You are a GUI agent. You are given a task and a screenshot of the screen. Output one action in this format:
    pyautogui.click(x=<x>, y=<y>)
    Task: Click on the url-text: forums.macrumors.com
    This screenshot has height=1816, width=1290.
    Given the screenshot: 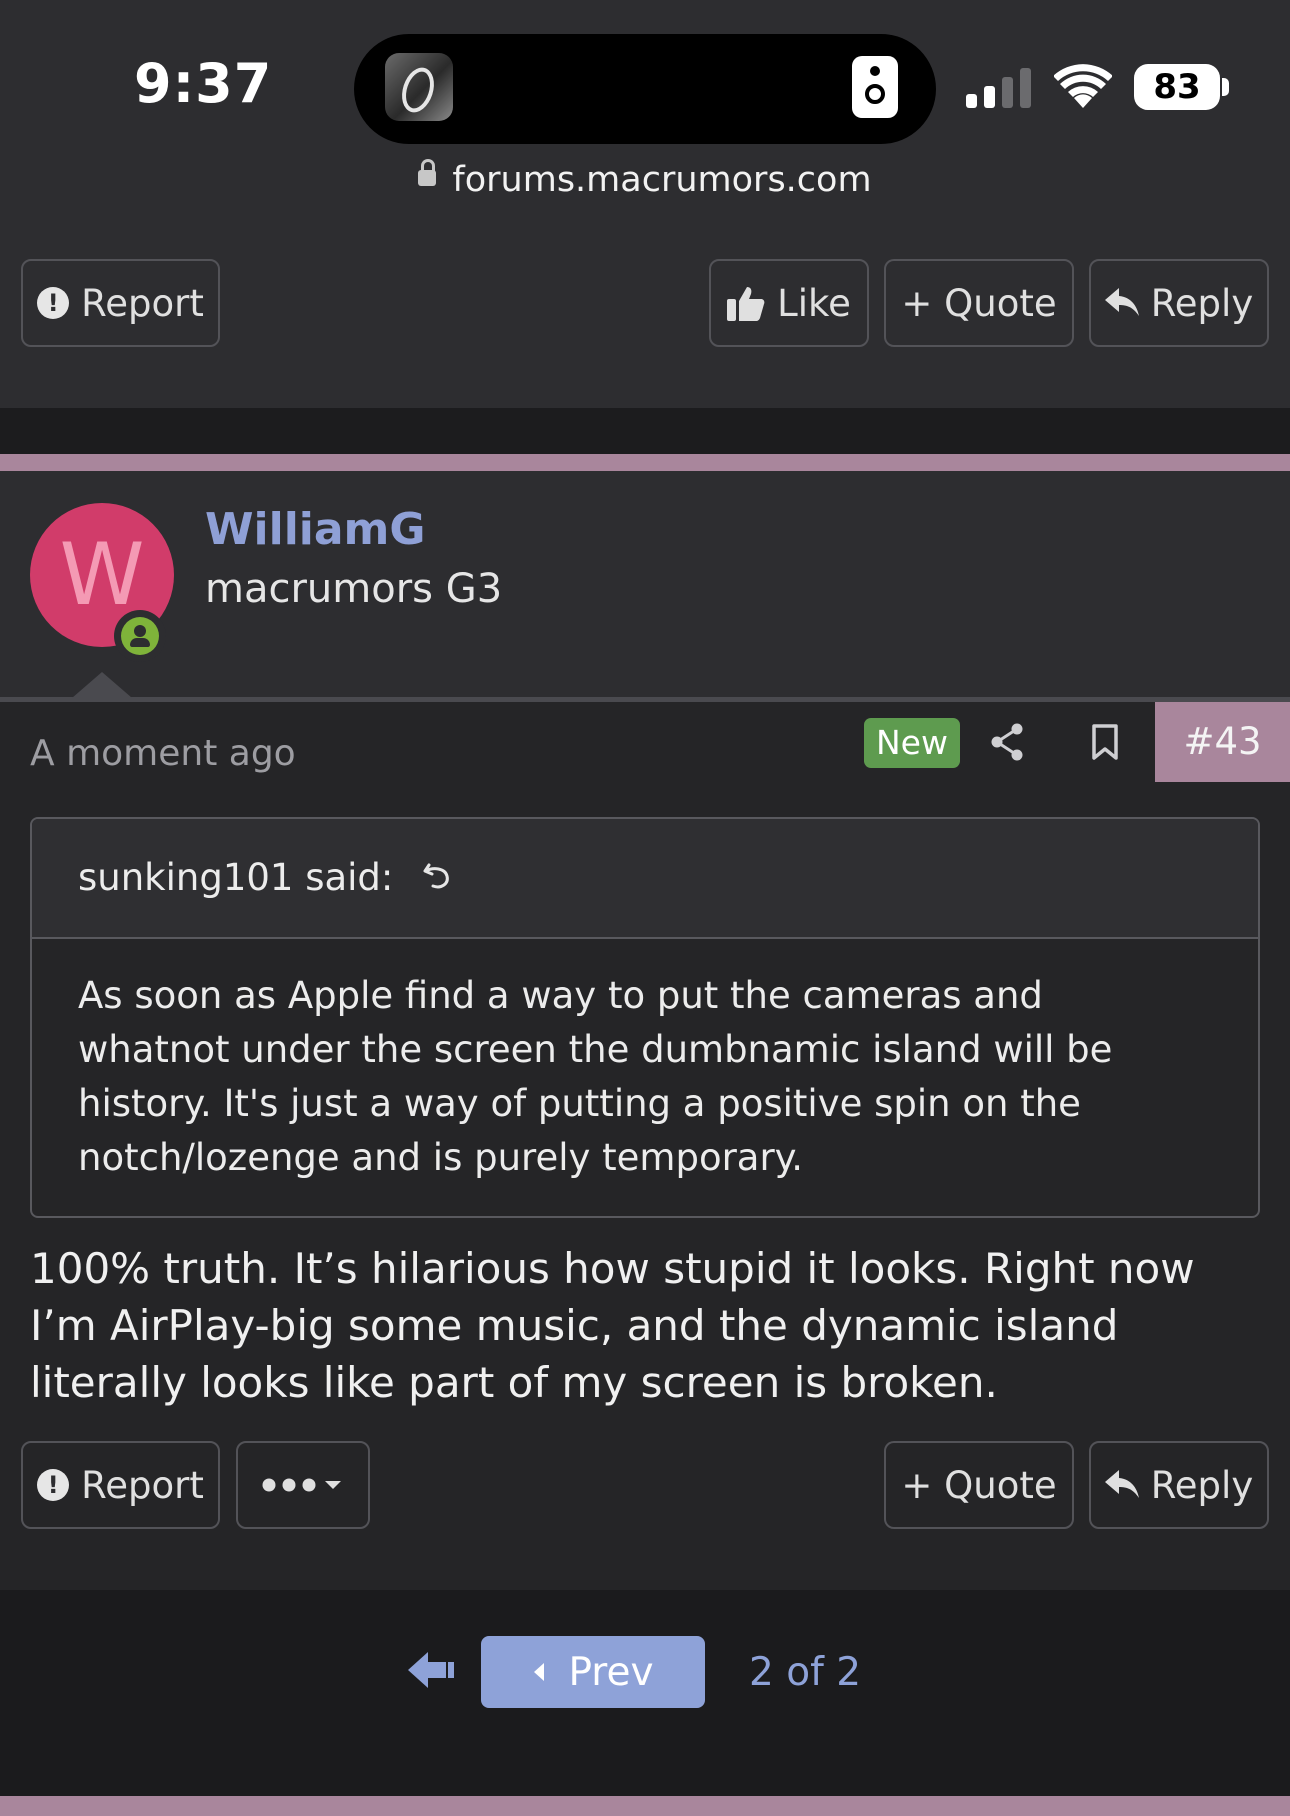 What is the action you would take?
    pyautogui.click(x=662, y=180)
    